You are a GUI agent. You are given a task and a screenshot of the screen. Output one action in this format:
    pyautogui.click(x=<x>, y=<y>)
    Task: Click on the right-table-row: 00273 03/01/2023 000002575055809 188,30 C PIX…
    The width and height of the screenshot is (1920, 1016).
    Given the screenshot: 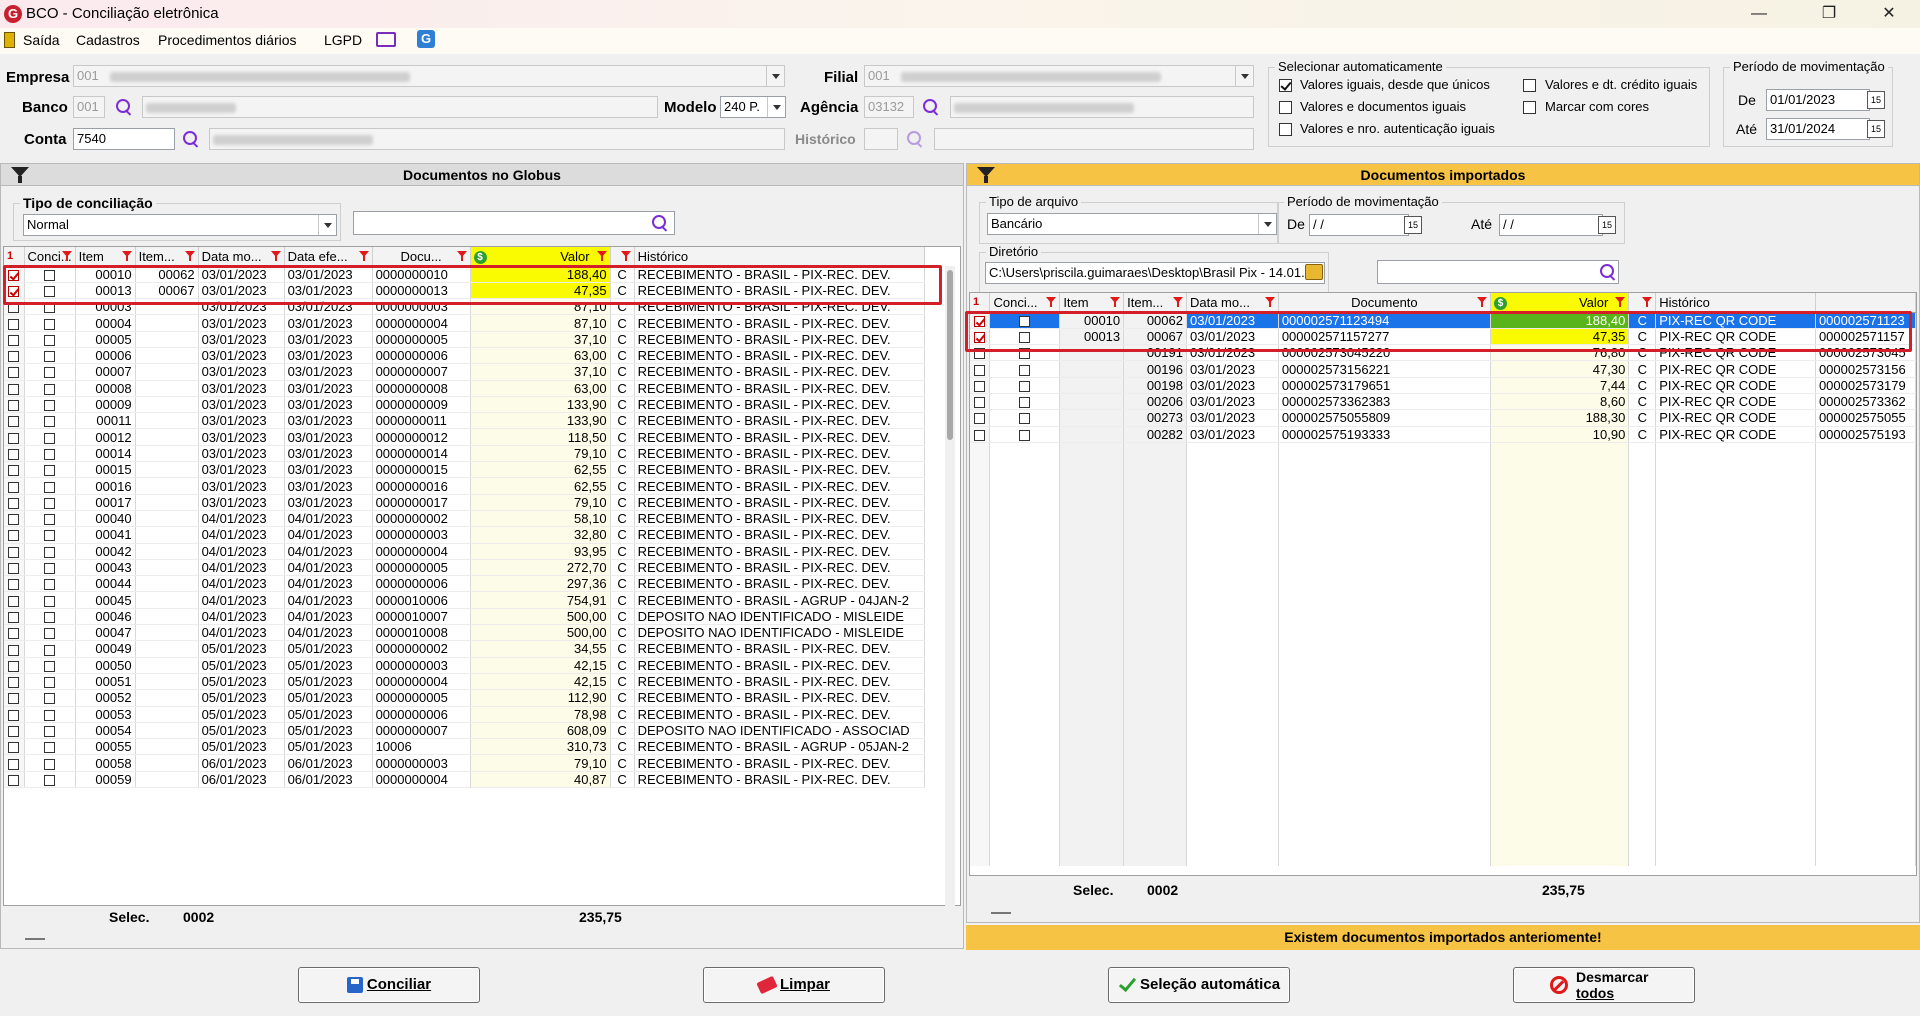 What is the action you would take?
    pyautogui.click(x=1443, y=418)
    